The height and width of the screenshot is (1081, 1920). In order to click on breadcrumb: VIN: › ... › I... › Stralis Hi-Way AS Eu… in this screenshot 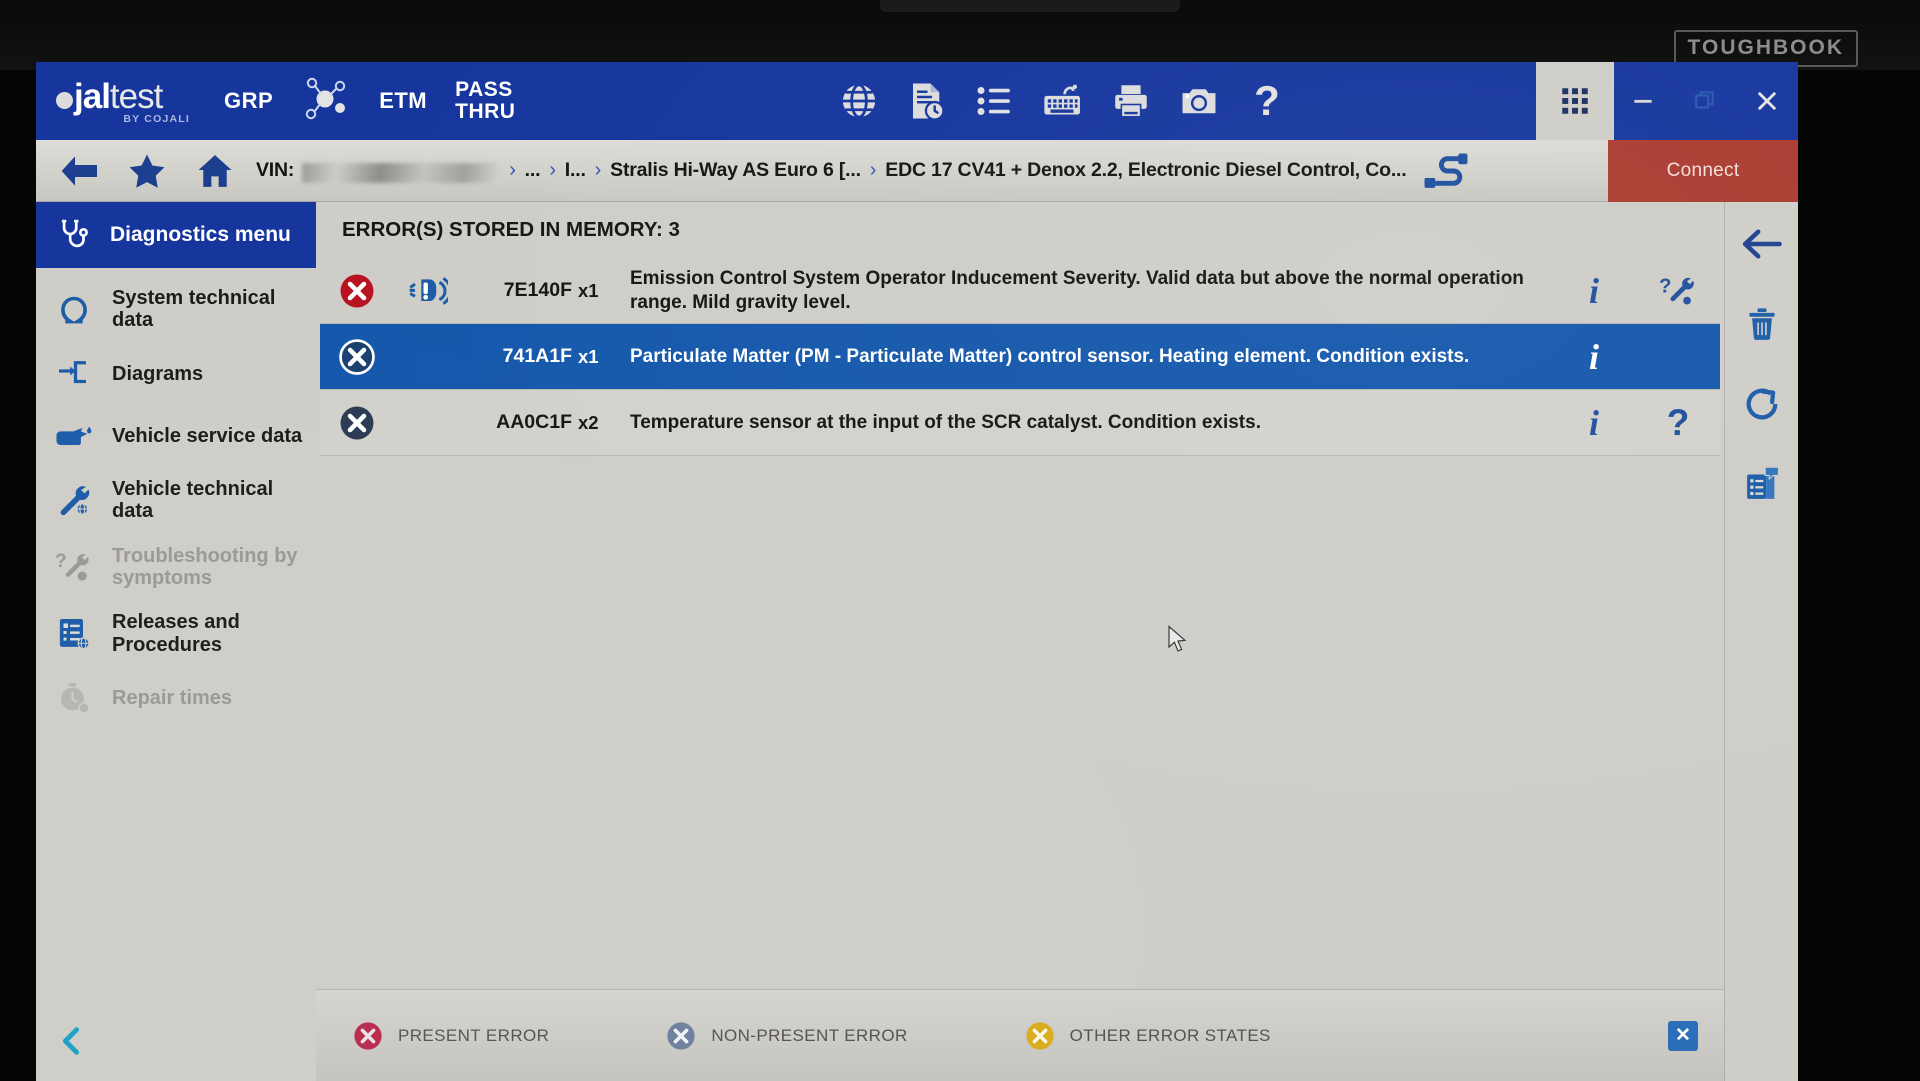, I will do `click(862, 171)`.